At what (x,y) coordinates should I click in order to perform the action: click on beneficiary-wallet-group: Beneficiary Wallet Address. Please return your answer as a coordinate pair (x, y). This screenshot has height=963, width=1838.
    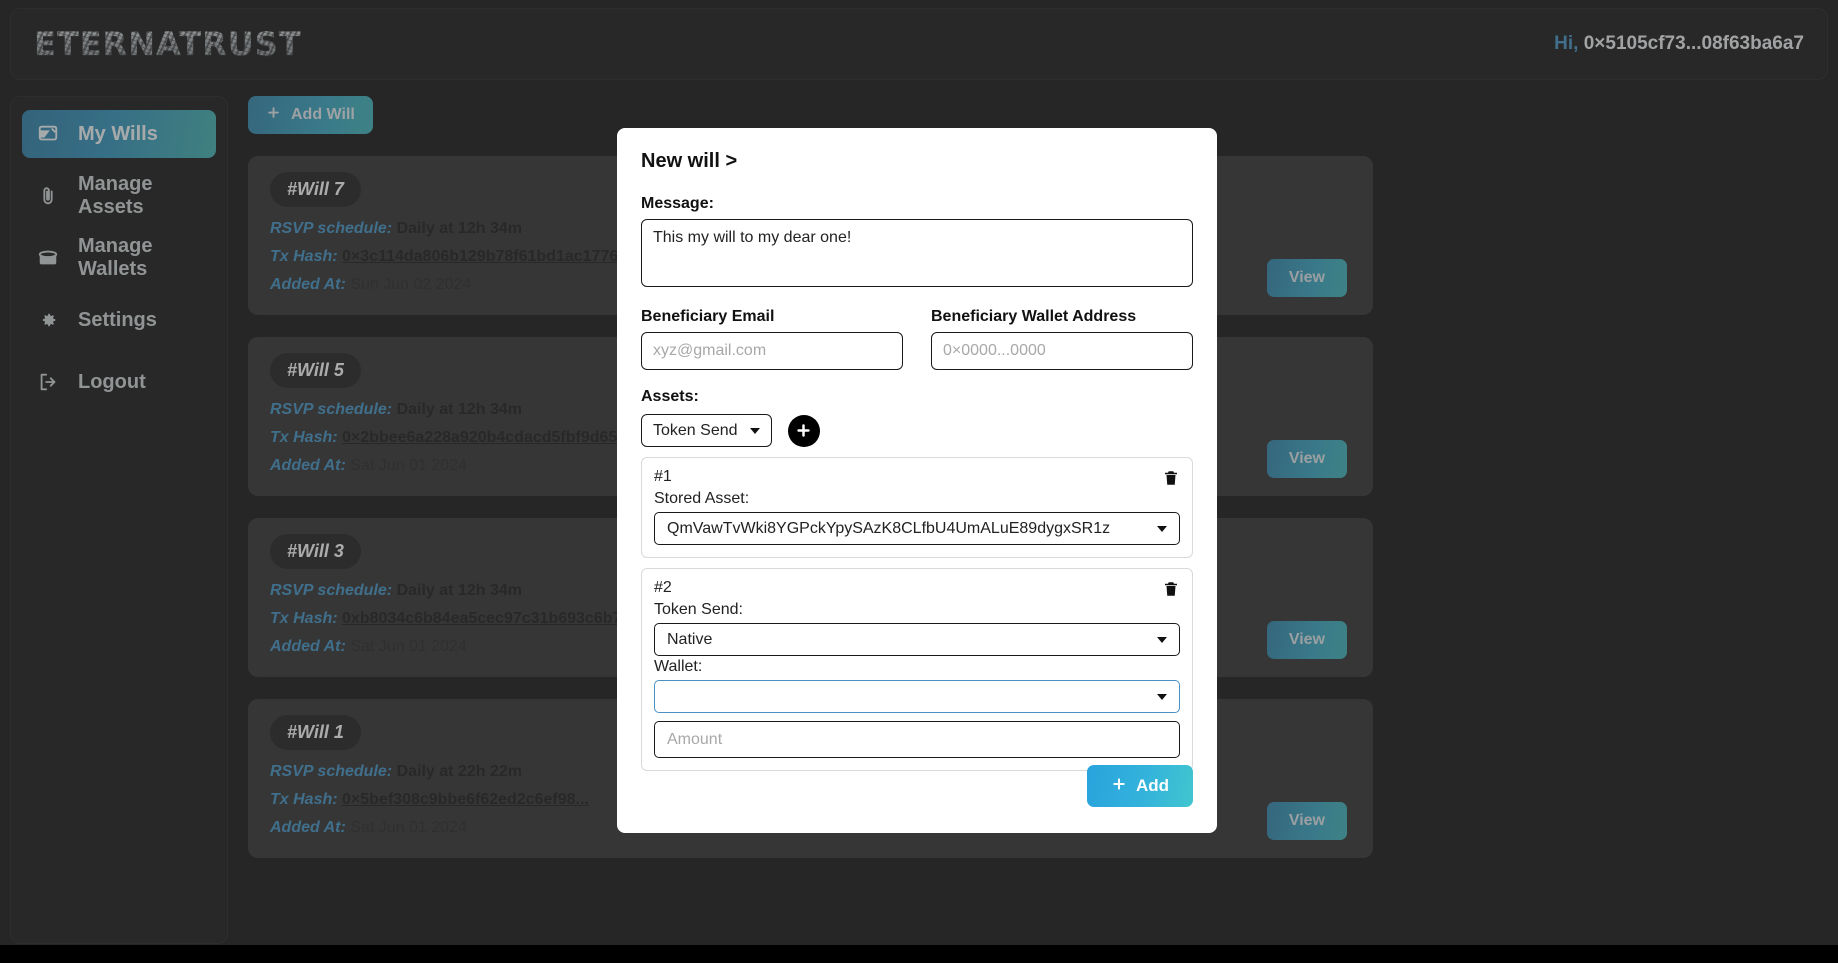
    Looking at the image, I should click on (1062, 339).